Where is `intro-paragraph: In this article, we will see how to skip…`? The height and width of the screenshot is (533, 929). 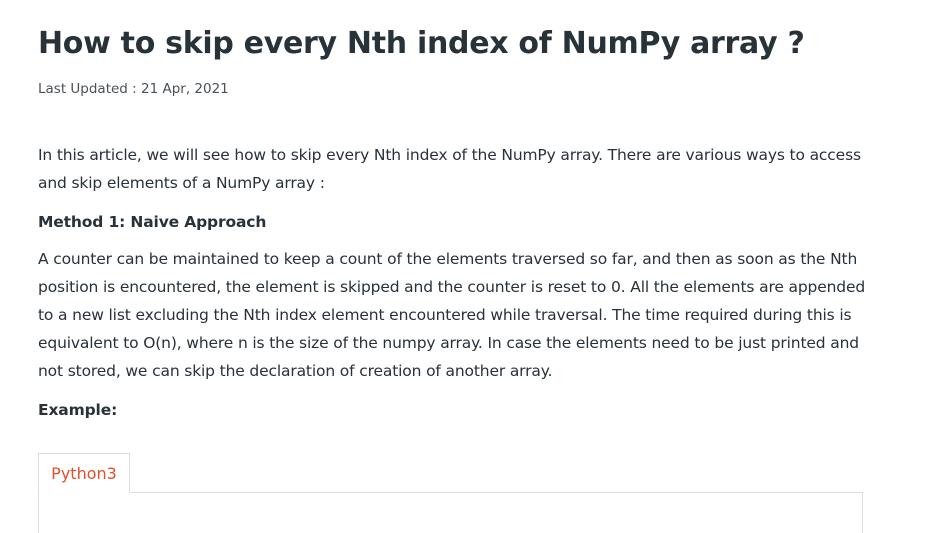
intro-paragraph: In this article, we will see how to skip… is located at coordinates (449, 169).